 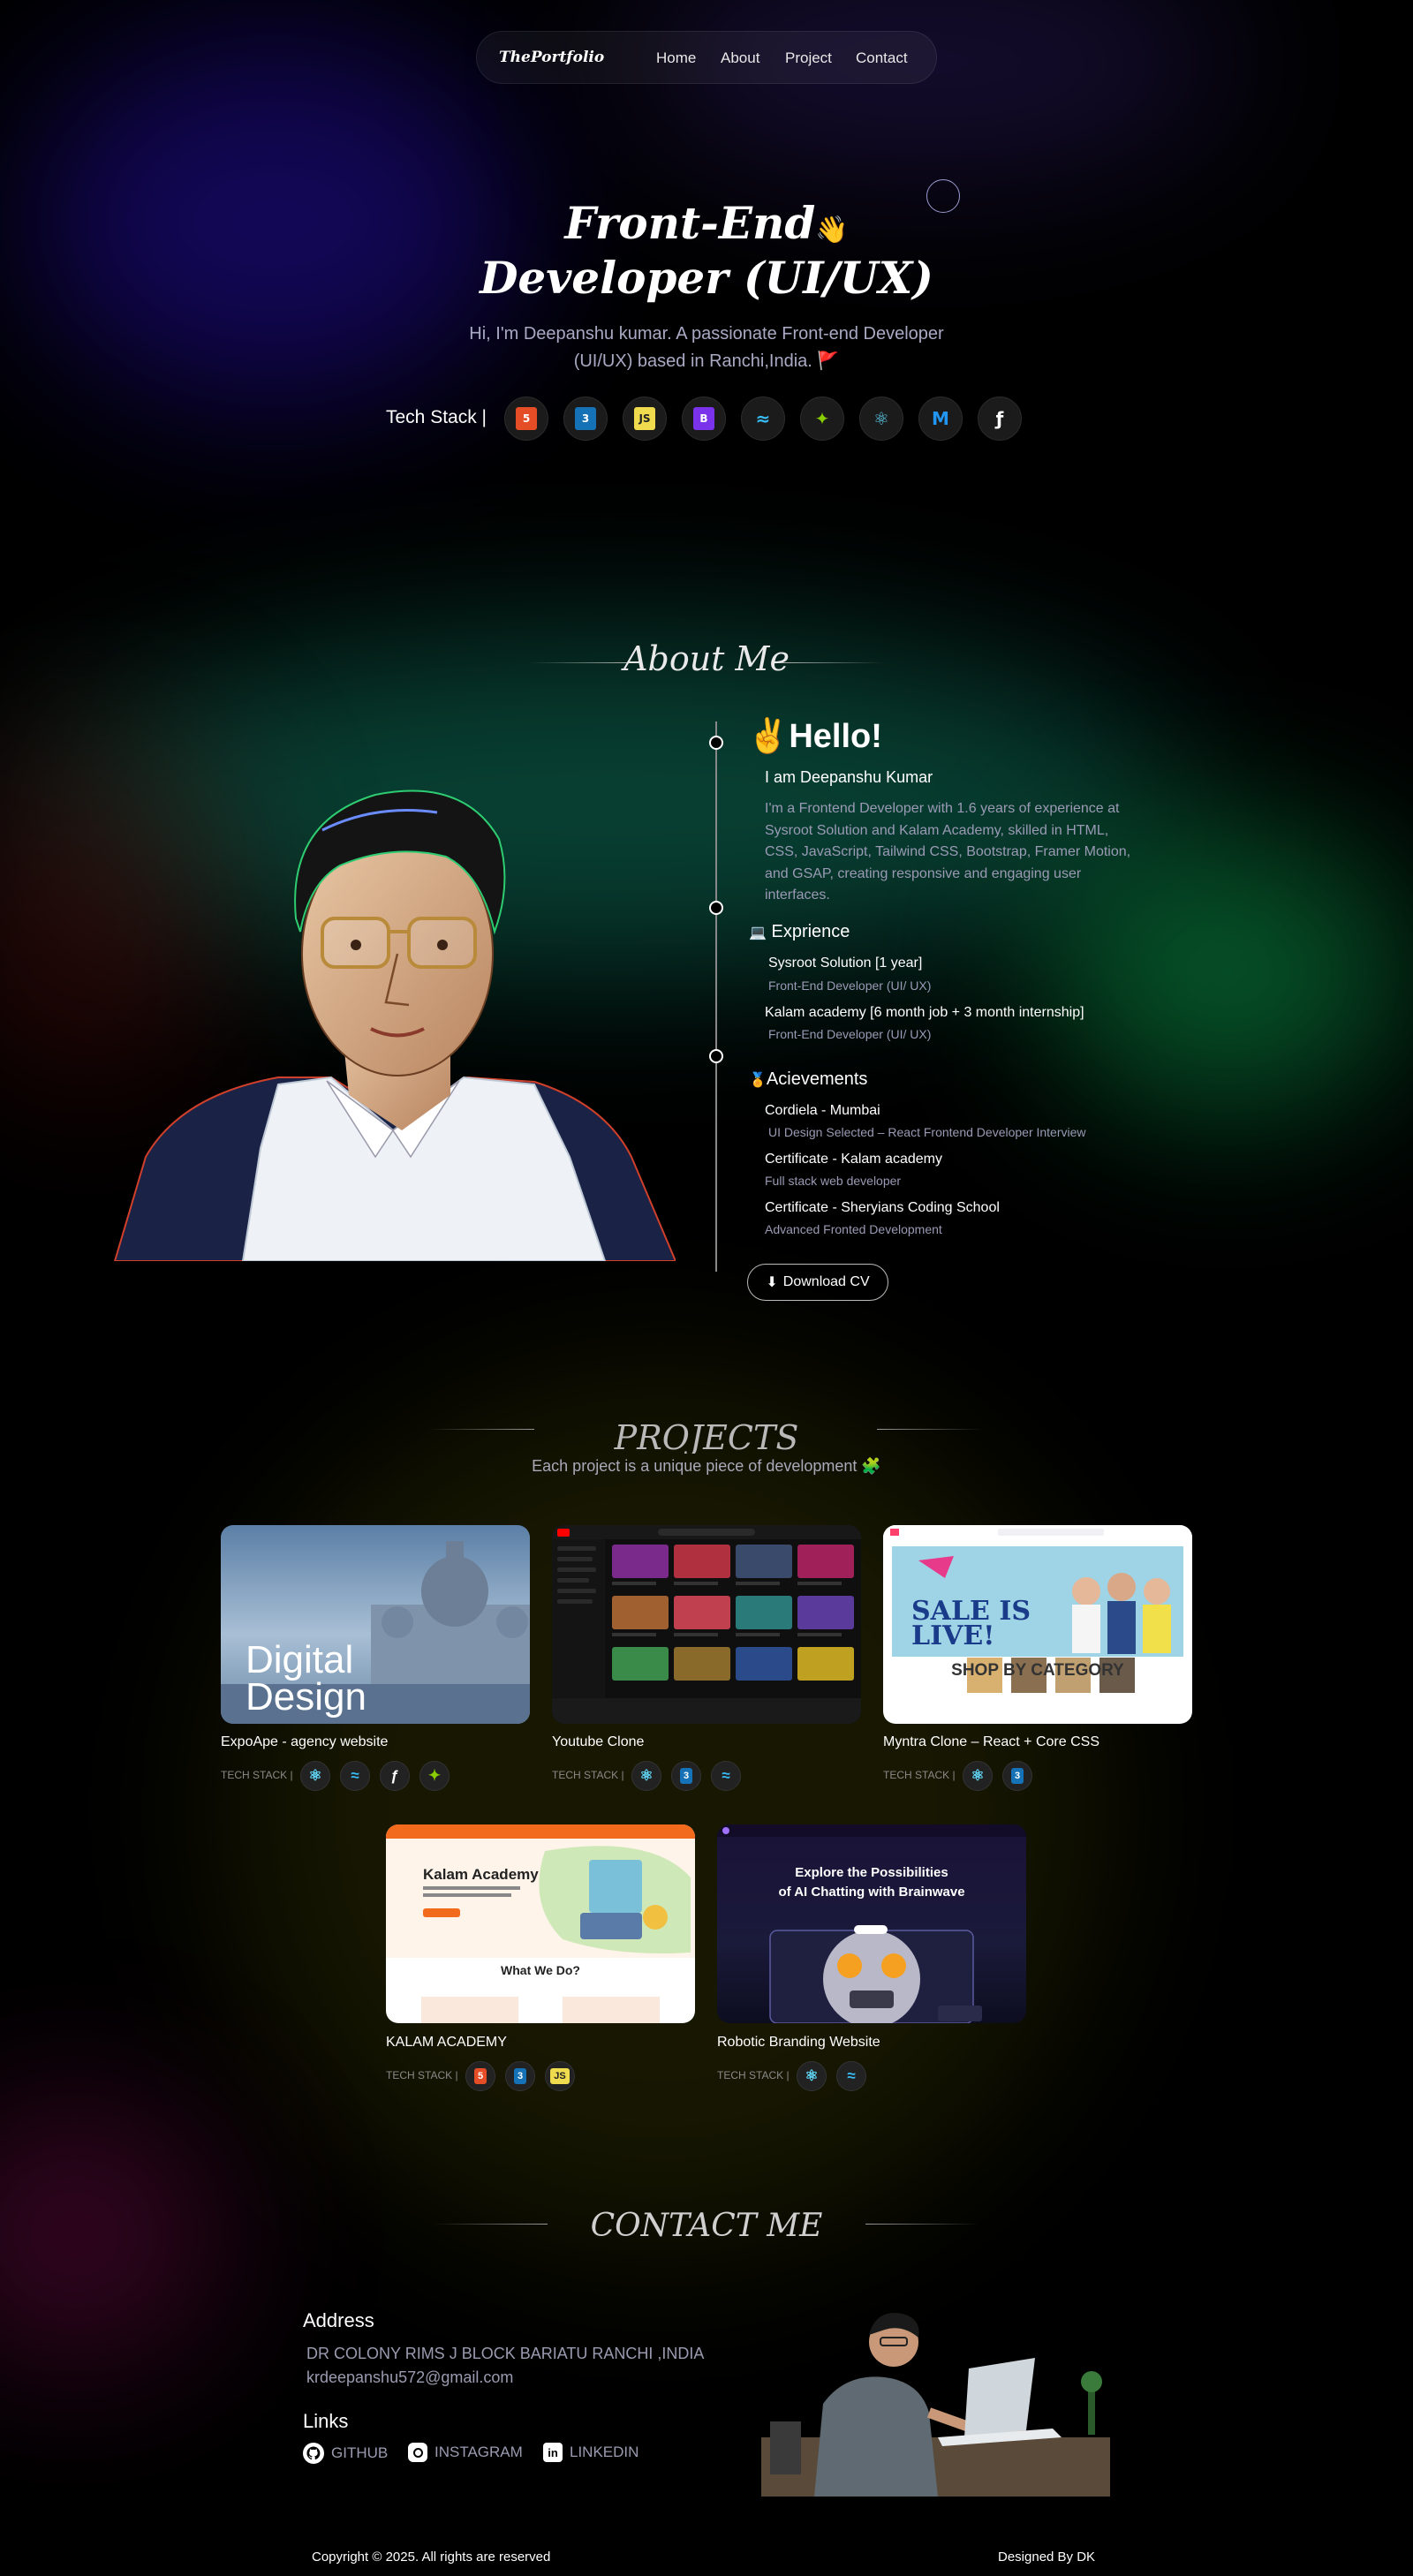 What do you see at coordinates (846, 964) in the screenshot?
I see `experience-company-1: Sysroot Solution [1 year]` at bounding box center [846, 964].